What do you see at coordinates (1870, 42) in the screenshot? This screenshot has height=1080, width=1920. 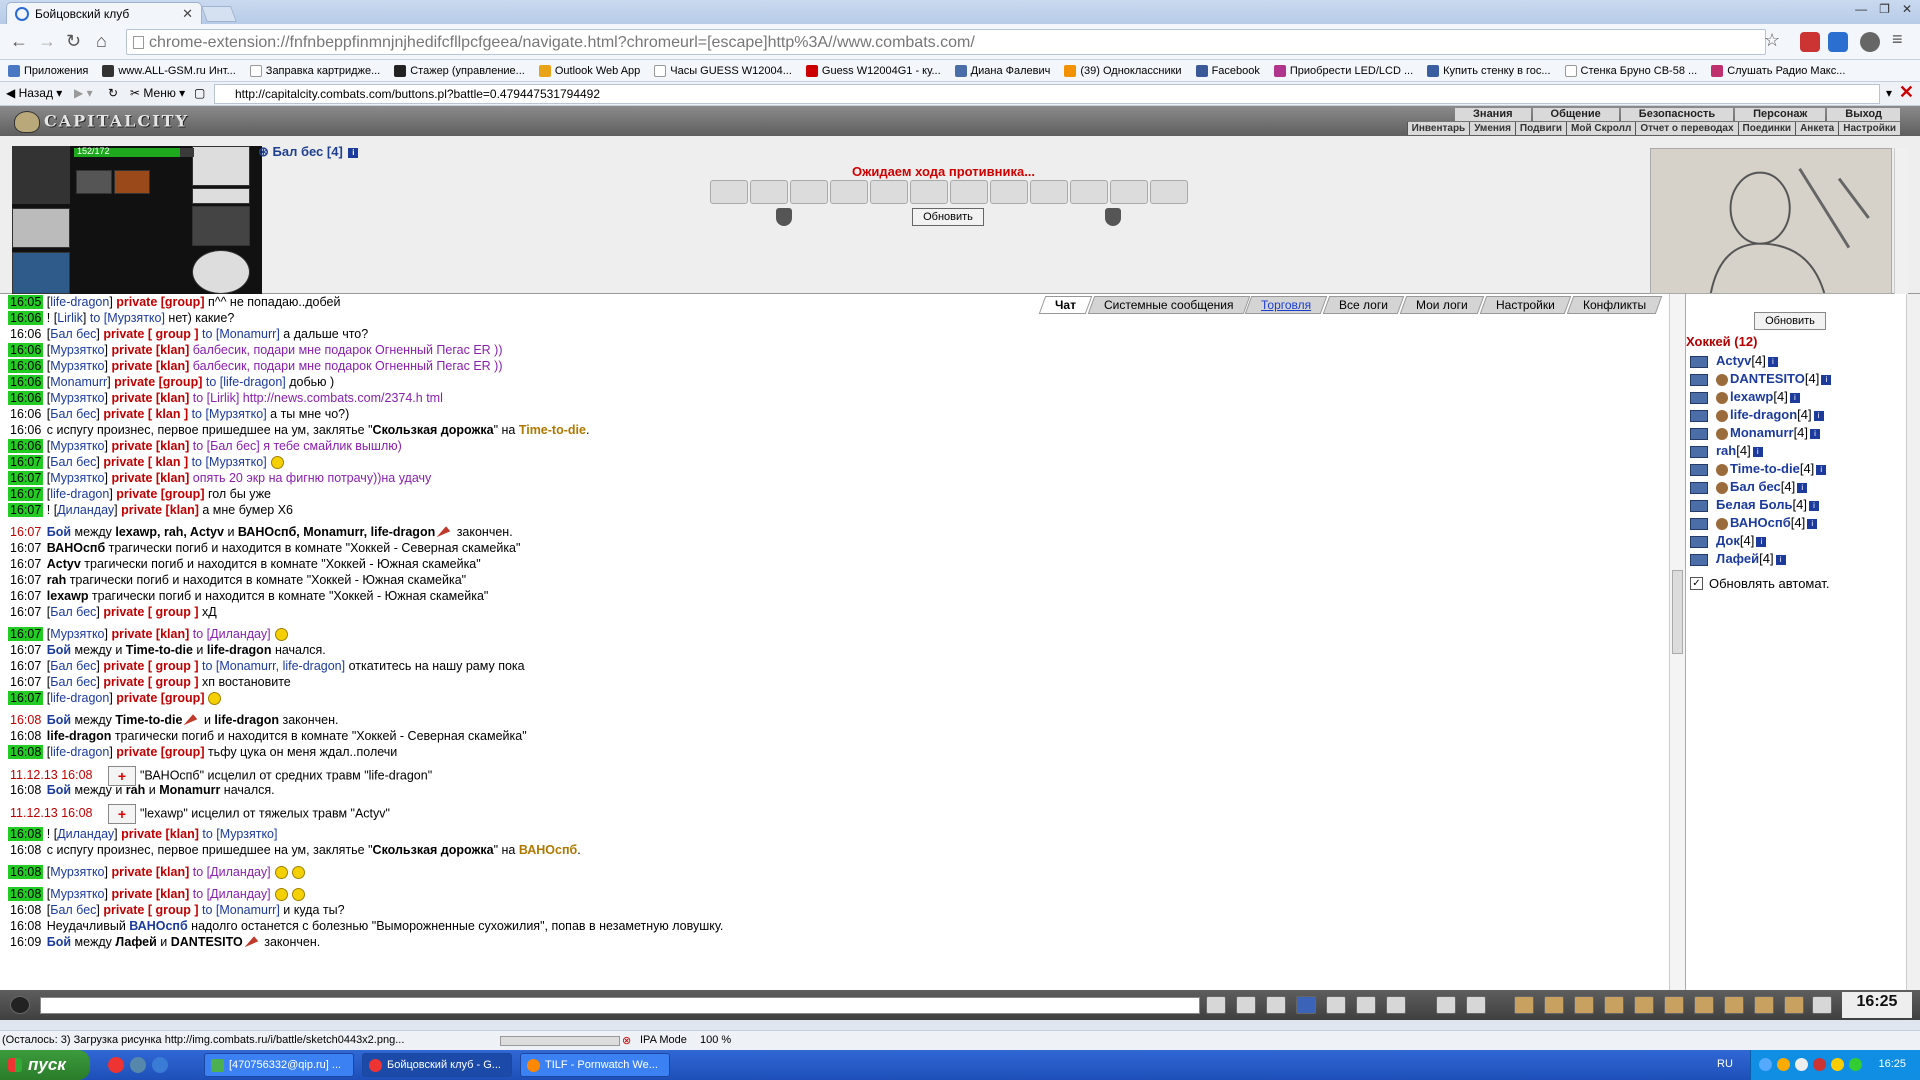 I see `extension-circle-icon` at bounding box center [1870, 42].